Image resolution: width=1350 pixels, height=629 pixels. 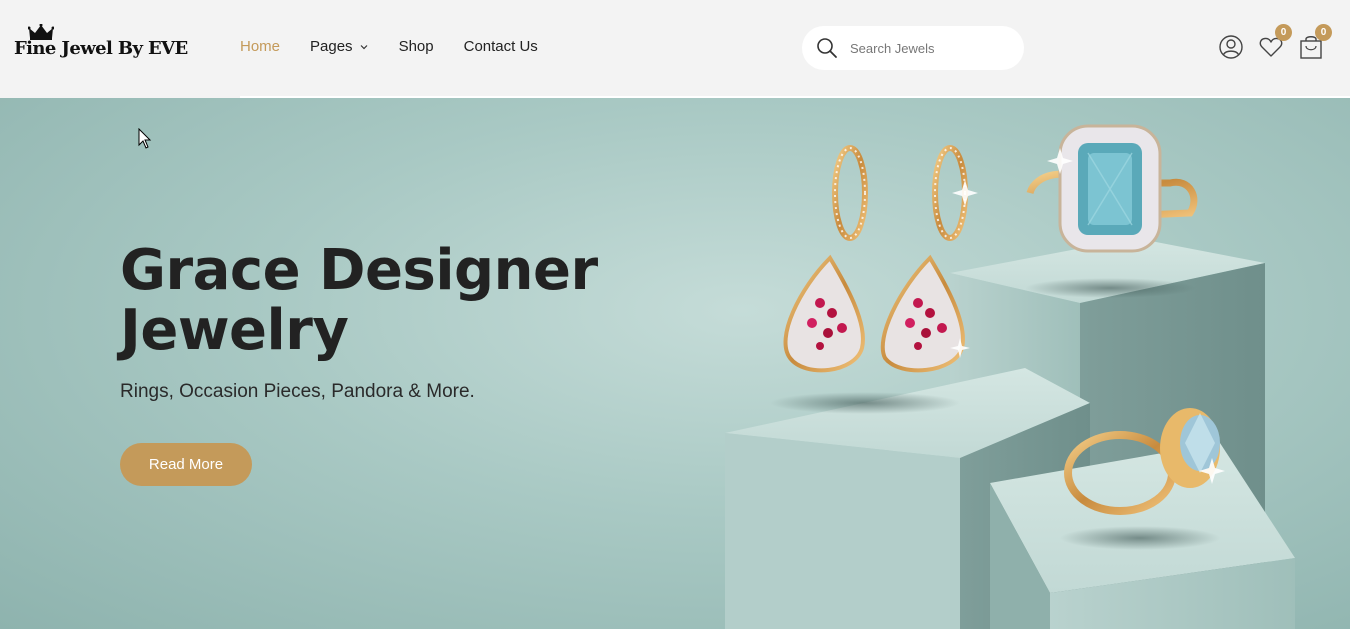 What do you see at coordinates (1315, 42) in the screenshot?
I see `cart-button: 0` at bounding box center [1315, 42].